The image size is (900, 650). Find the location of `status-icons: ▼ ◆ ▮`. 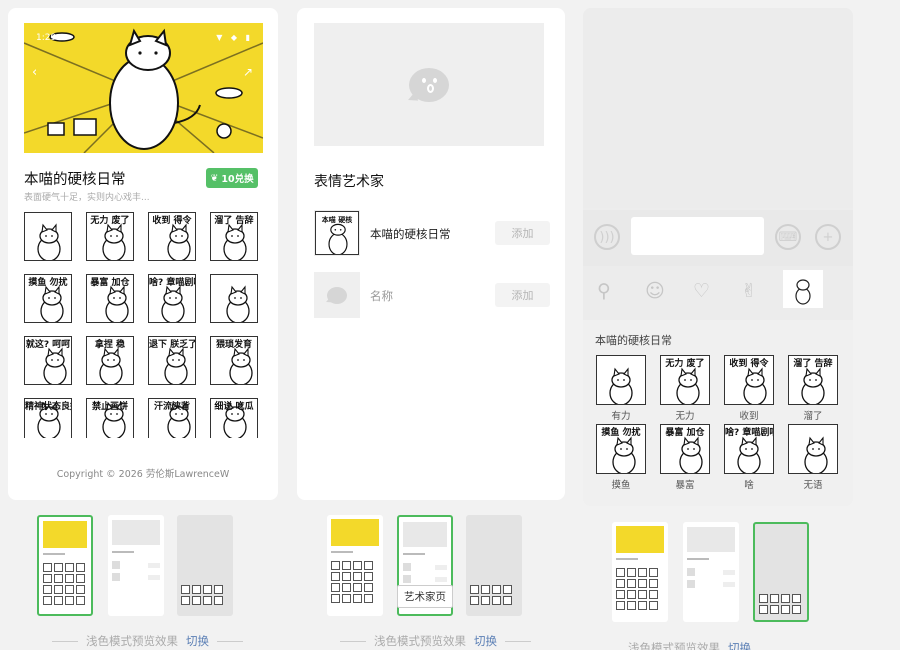

status-icons: ▼ ◆ ▮ is located at coordinates (234, 37).